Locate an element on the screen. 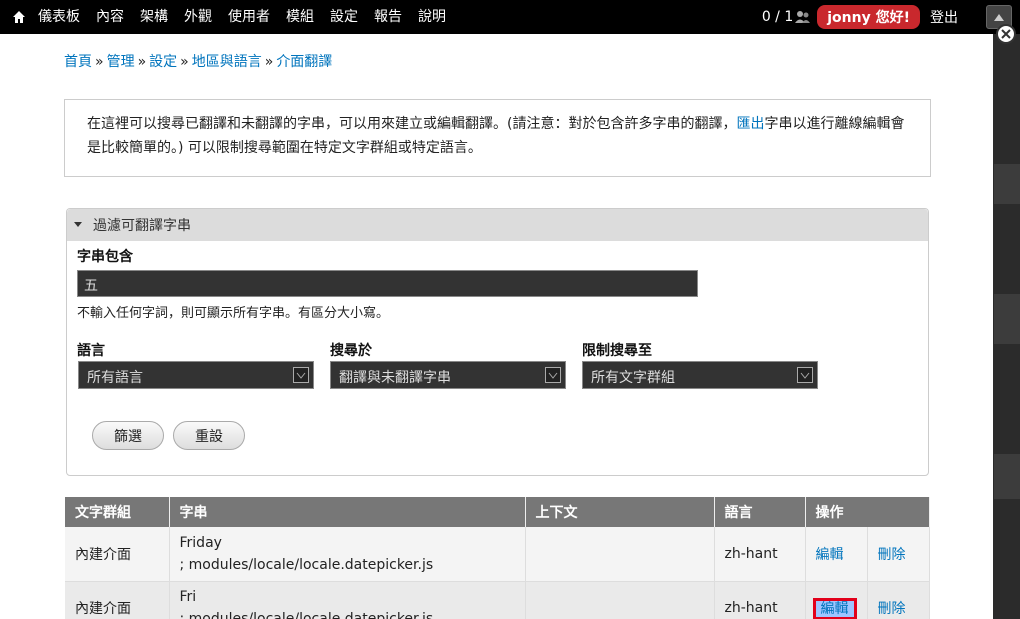 The image size is (1020, 619). collapse-caret-icon is located at coordinates (78, 225).